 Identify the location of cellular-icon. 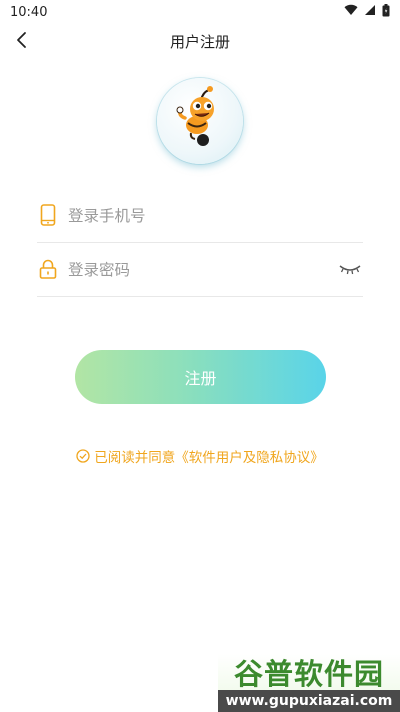
(370, 12).